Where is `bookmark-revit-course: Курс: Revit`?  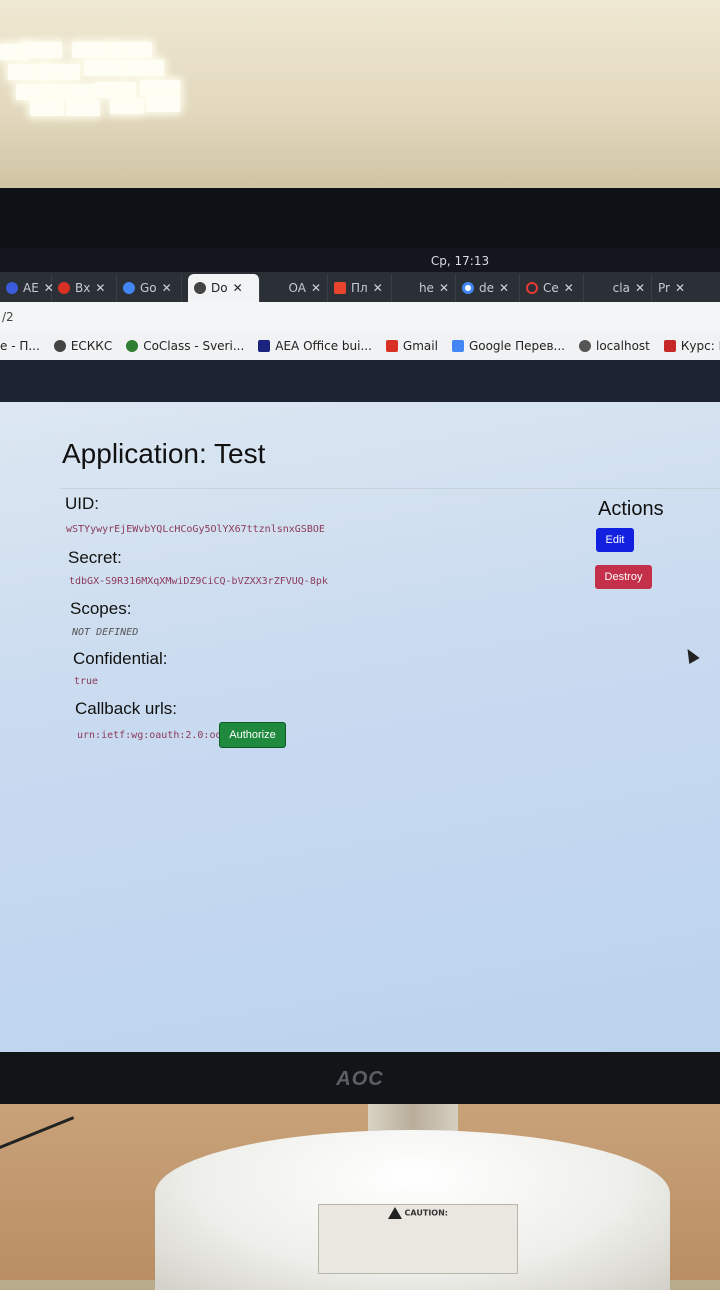
bookmark-revit-course: Курс: Revit is located at coordinates (691, 346).